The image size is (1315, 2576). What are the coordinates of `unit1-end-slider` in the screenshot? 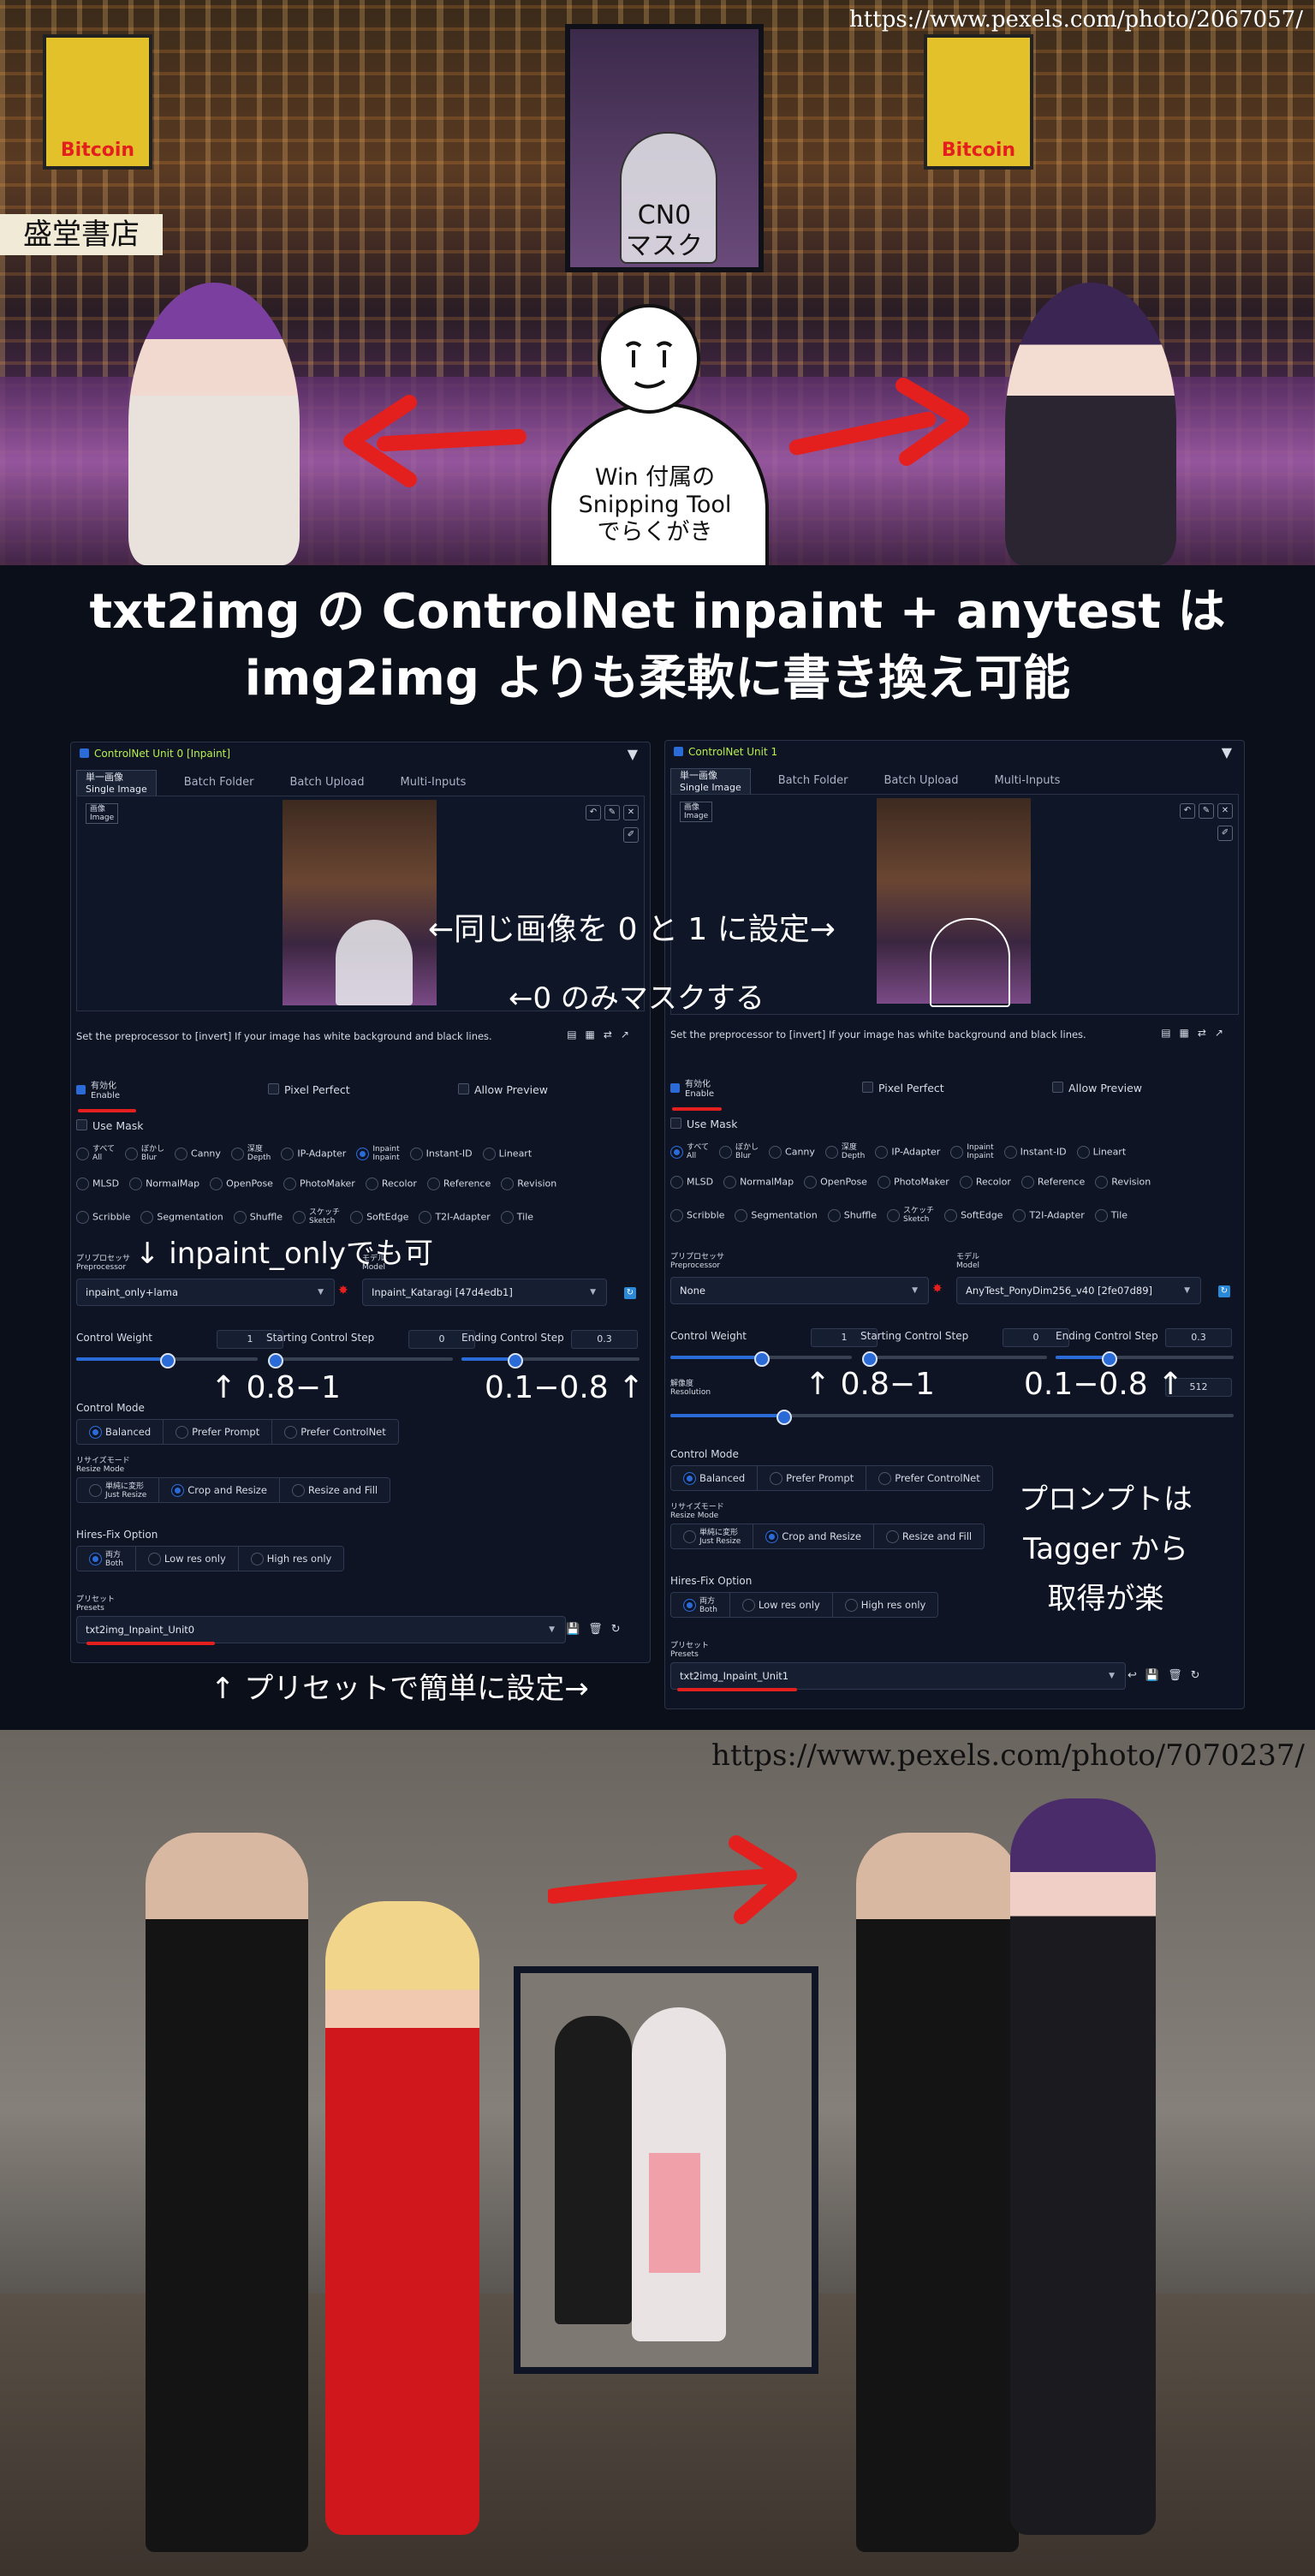 It's located at (1145, 1359).